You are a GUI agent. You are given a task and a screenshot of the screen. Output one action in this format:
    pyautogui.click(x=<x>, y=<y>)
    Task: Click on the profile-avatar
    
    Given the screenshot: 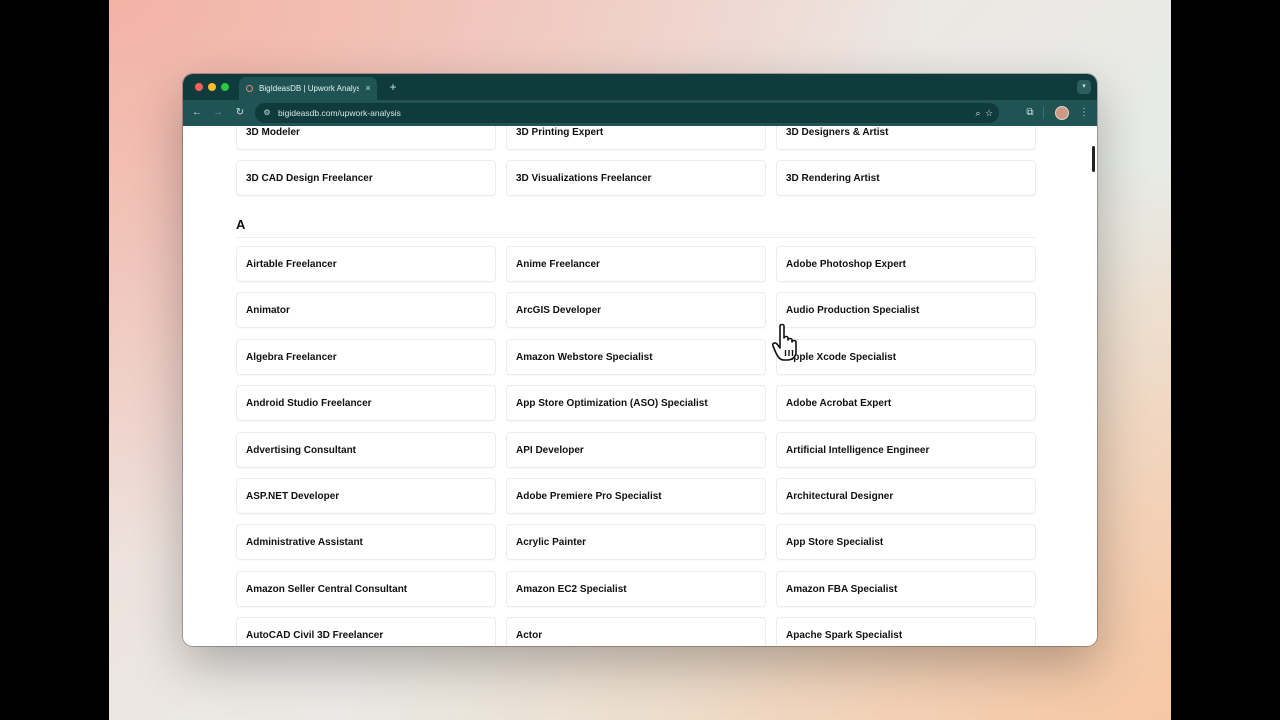 What is the action you would take?
    pyautogui.click(x=1062, y=113)
    